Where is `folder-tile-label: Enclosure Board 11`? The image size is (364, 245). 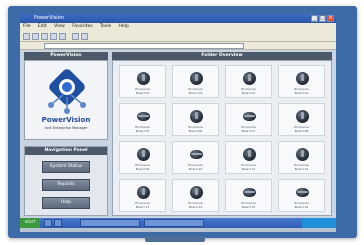
folder-tile-label: Enclosure Board 11 is located at coordinates (248, 167).